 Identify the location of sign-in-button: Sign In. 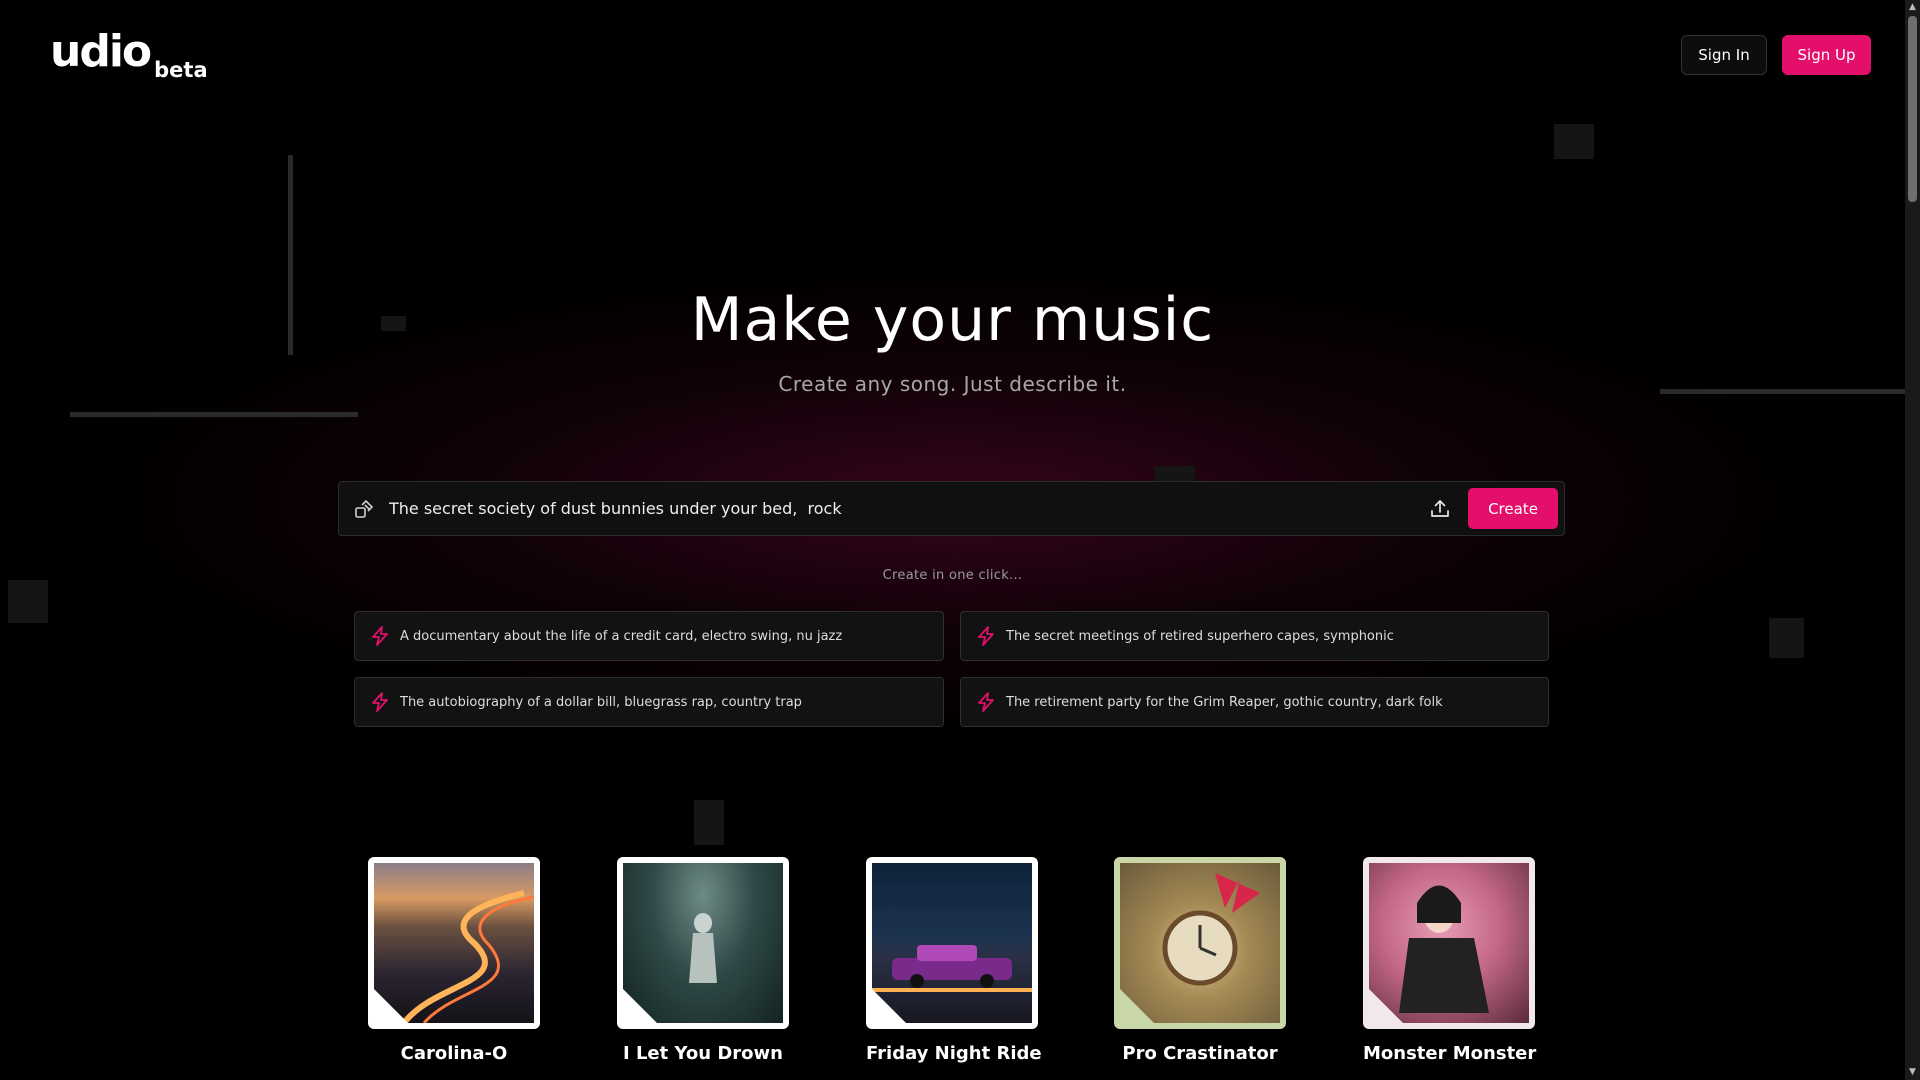
(1724, 55).